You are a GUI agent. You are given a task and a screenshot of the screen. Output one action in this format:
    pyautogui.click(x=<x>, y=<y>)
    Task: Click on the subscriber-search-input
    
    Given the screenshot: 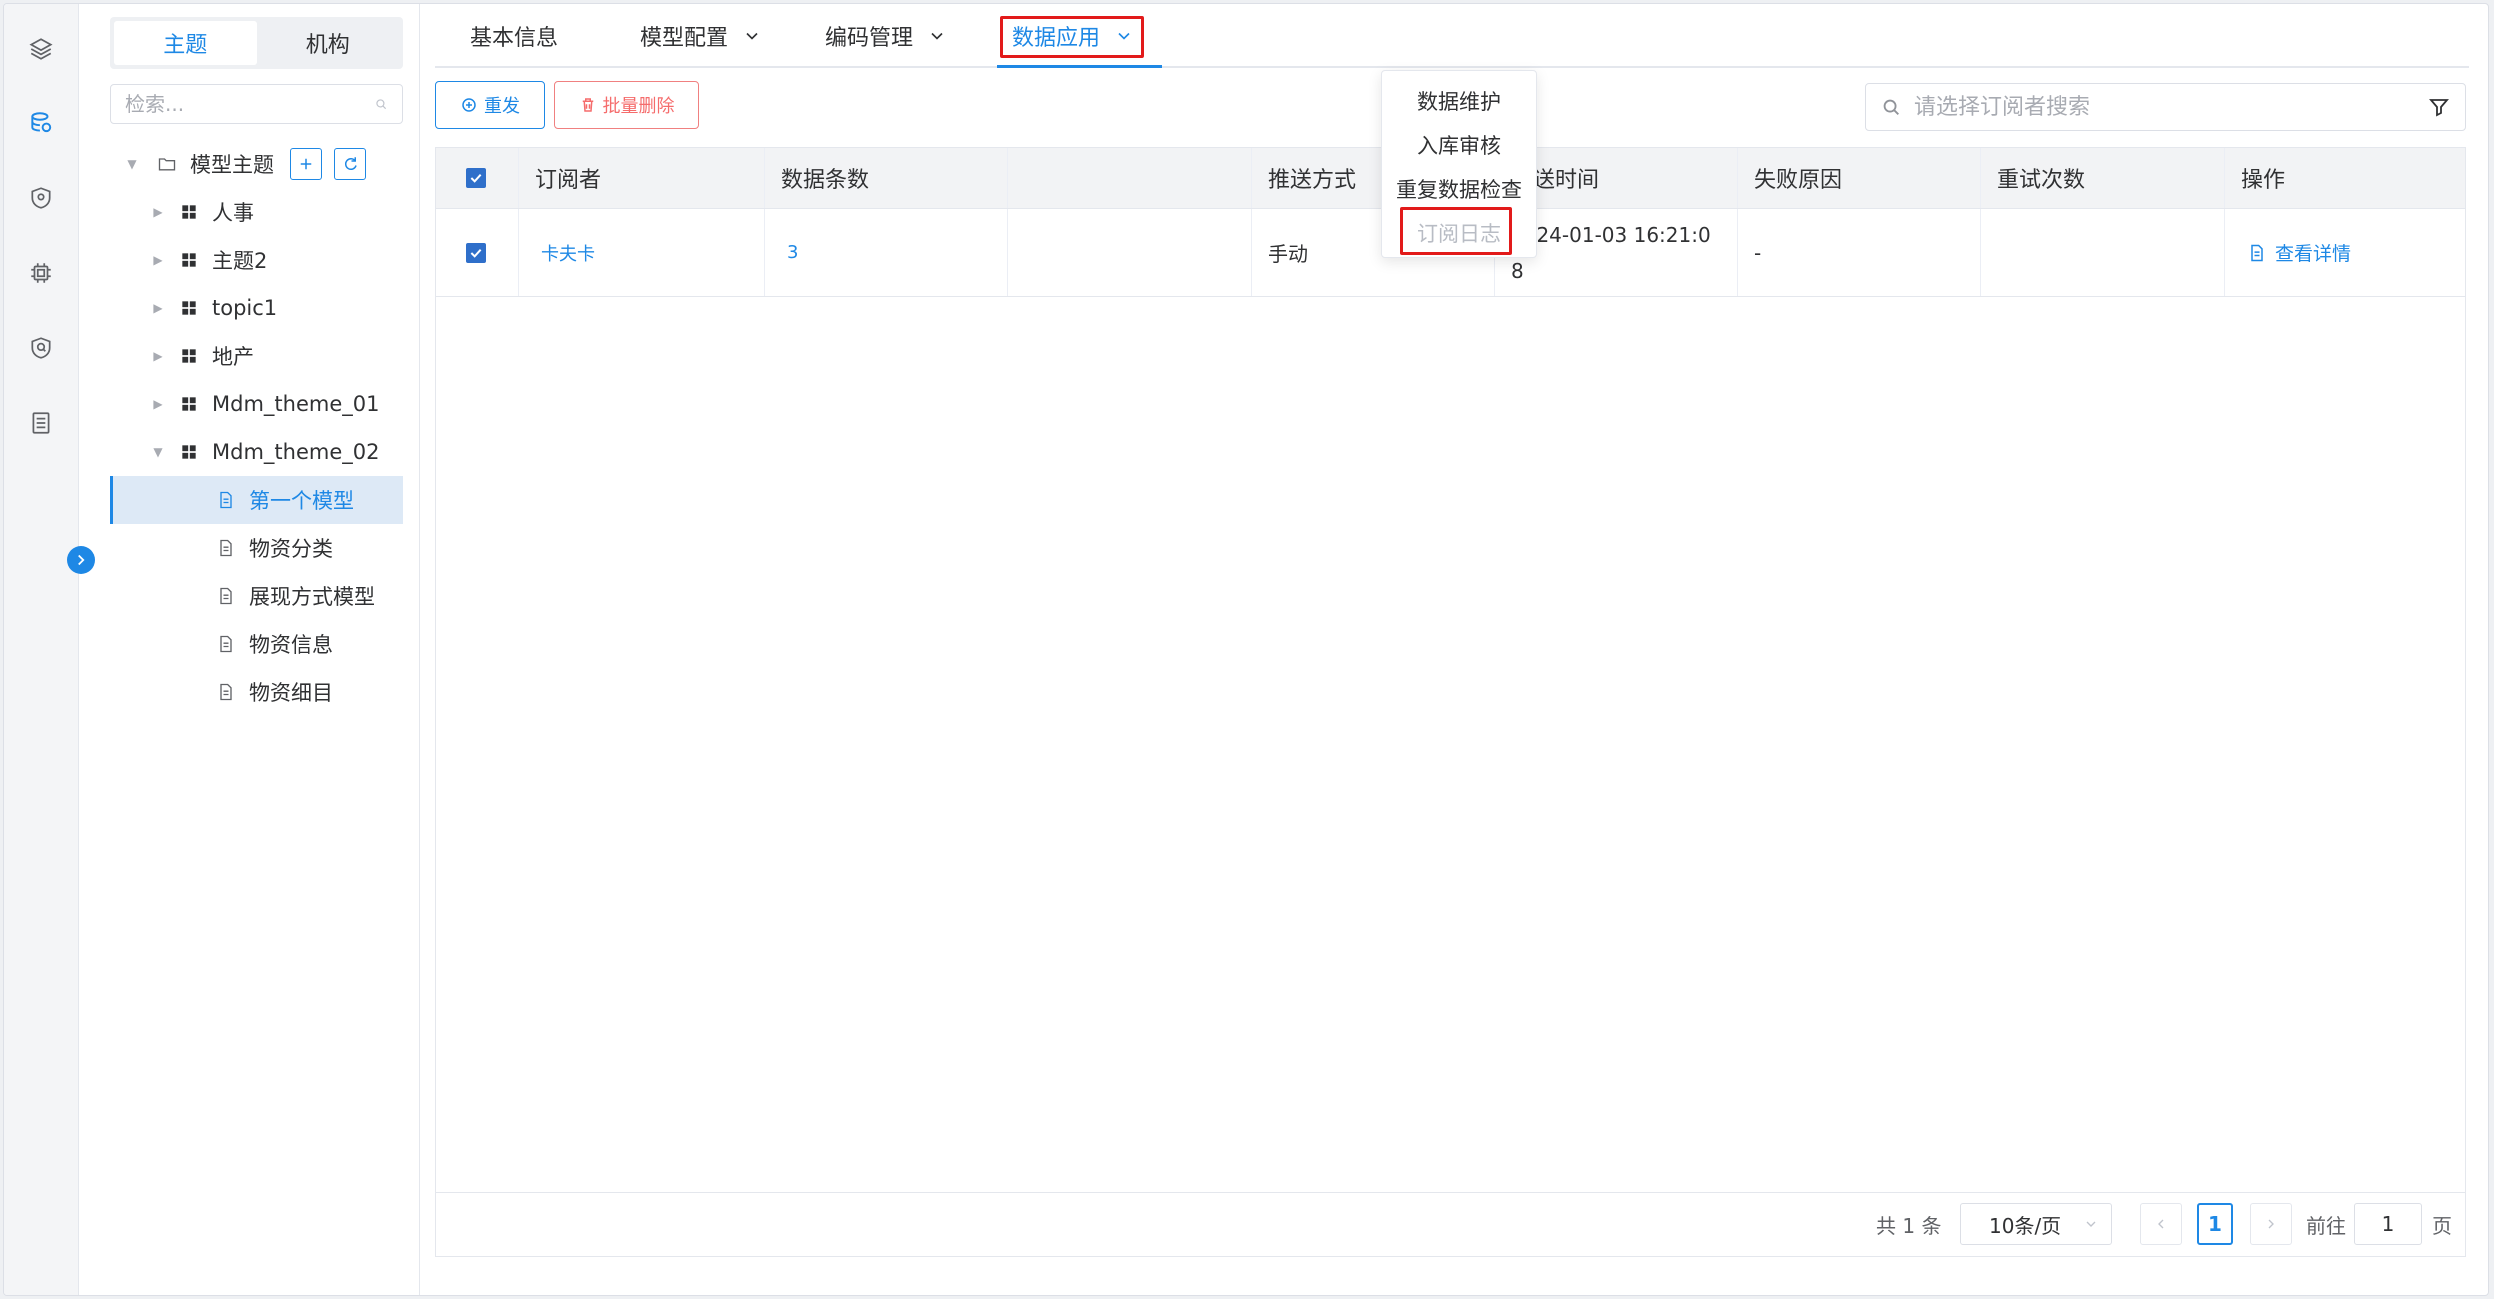 What is the action you would take?
    pyautogui.click(x=2170, y=107)
    